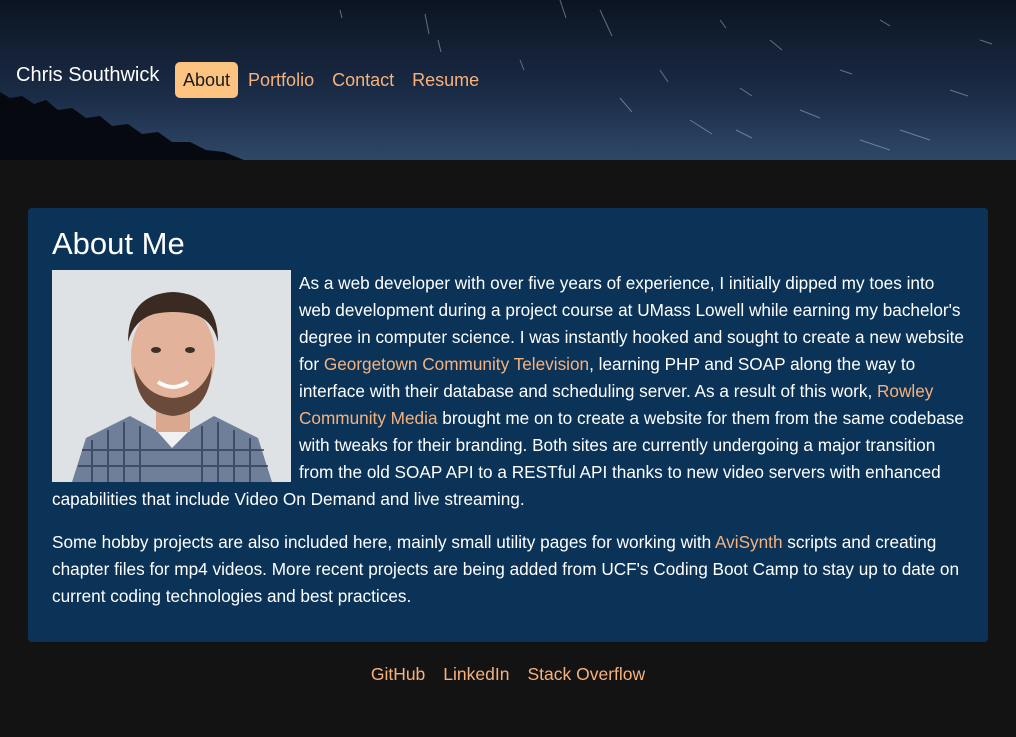 The height and width of the screenshot is (737, 1016). Describe the element at coordinates (445, 80) in the screenshot. I see `nav-resume: Resume` at that location.